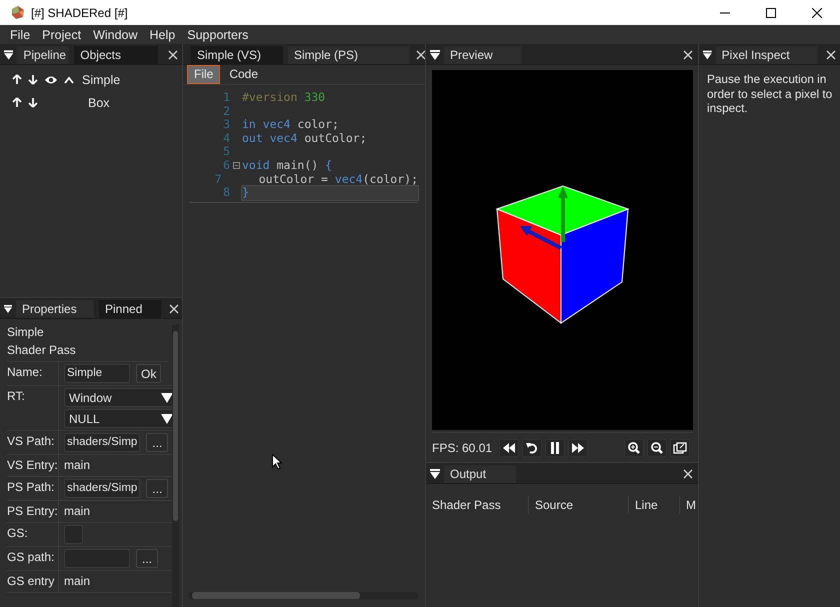  I want to click on code-line: #version 330, so click(284, 98).